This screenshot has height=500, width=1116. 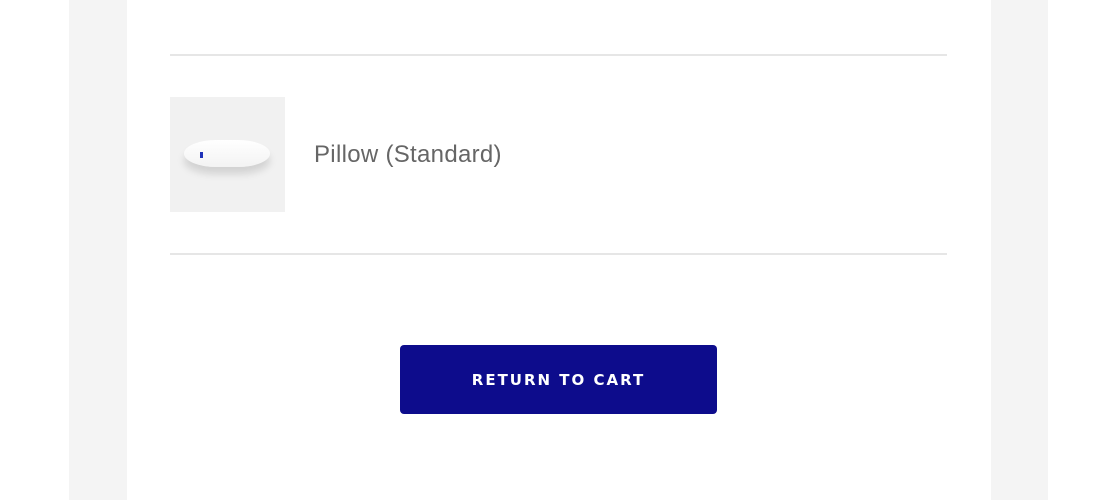 What do you see at coordinates (201, 155) in the screenshot?
I see `pillow-tag` at bounding box center [201, 155].